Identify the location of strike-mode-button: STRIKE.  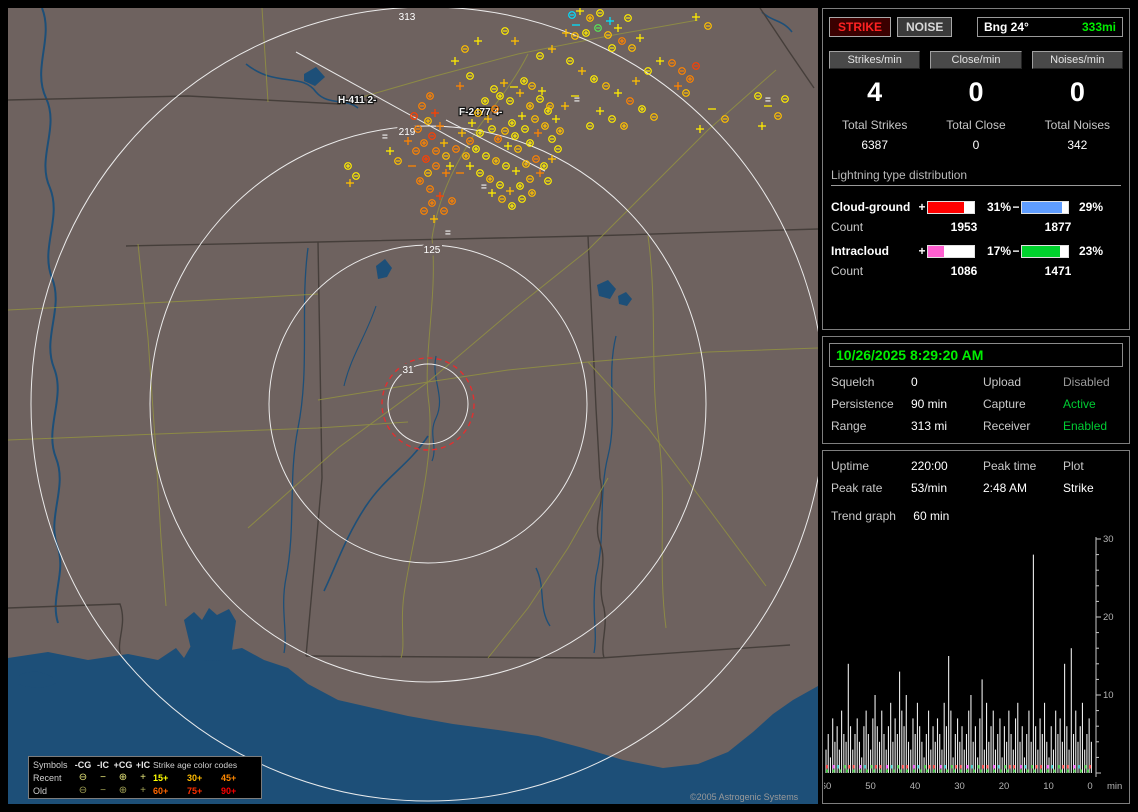
(860, 27).